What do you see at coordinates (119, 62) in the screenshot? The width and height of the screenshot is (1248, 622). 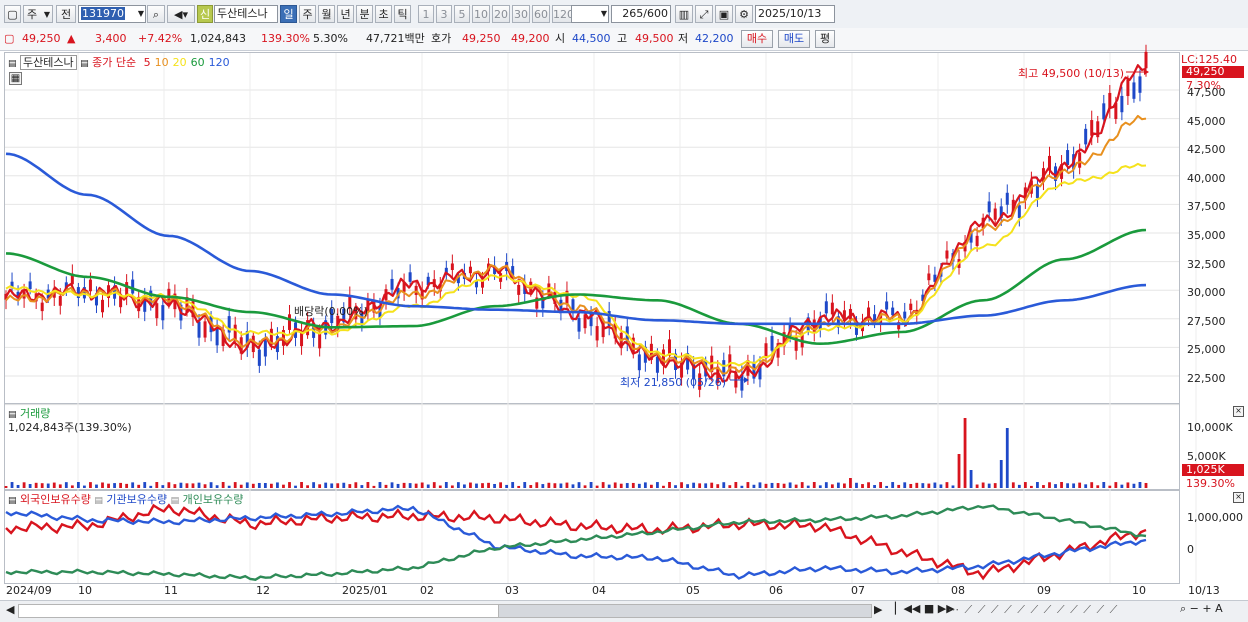 I see `price-panel-header: ▤ 두산테스나 ▤ 종가 단순 5 10 20 60 120` at bounding box center [119, 62].